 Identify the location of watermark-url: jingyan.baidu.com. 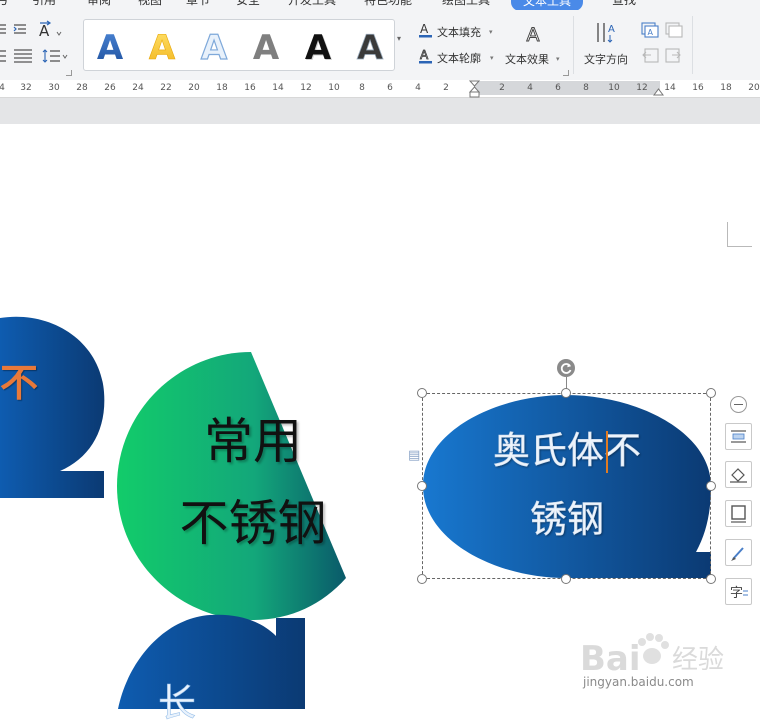
(638, 682).